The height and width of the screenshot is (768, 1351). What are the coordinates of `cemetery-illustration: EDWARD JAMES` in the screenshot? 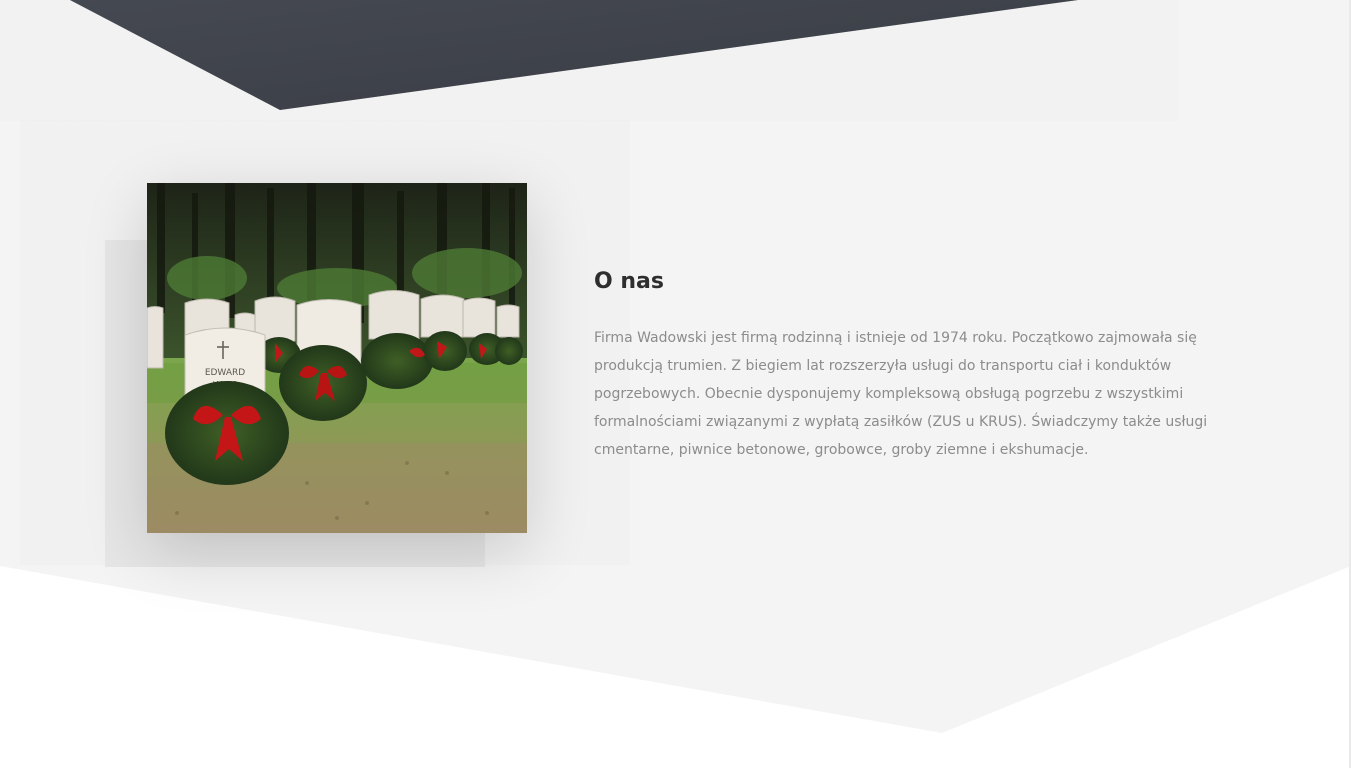 It's located at (337, 358).